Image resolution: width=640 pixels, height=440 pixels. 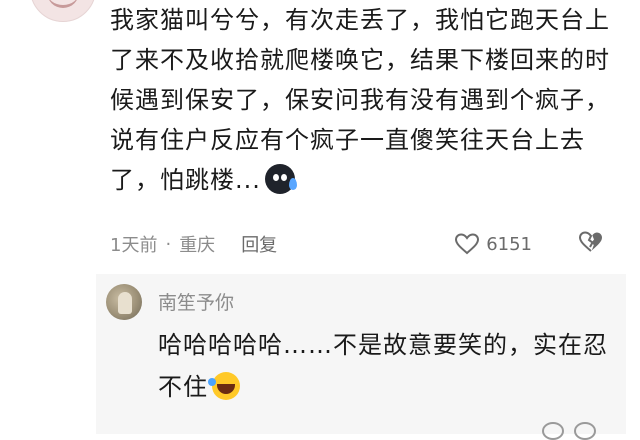 What do you see at coordinates (590, 241) in the screenshot?
I see `broken-heart-icon` at bounding box center [590, 241].